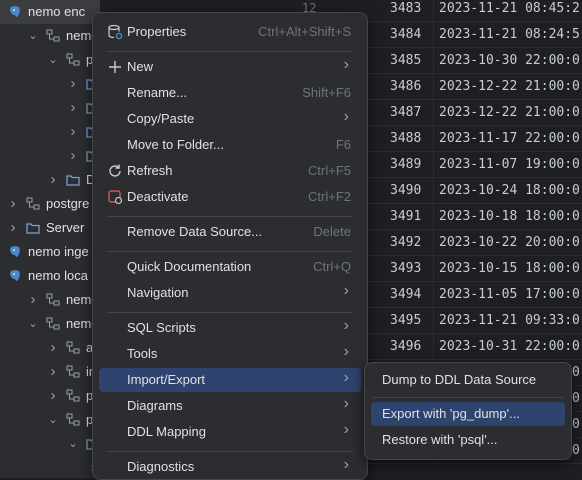 This screenshot has width=582, height=480. I want to click on menu-item-sql-scripts: SQL Scripts ›, so click(230, 328).